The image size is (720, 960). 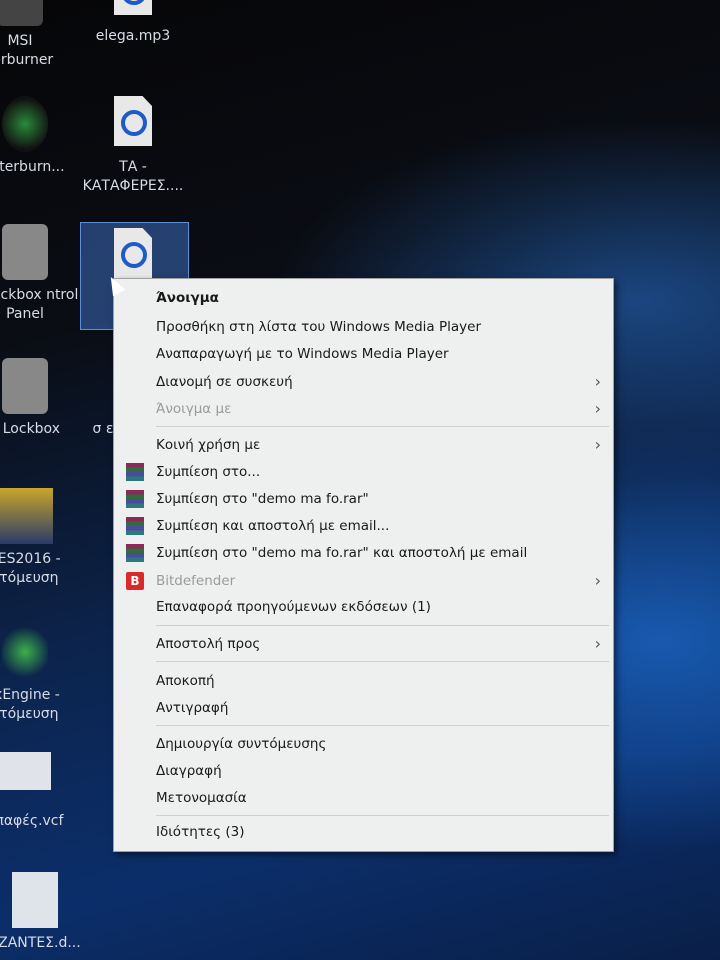 I want to click on icon-label: PES2016 - ντόμευση, so click(x=30, y=568).